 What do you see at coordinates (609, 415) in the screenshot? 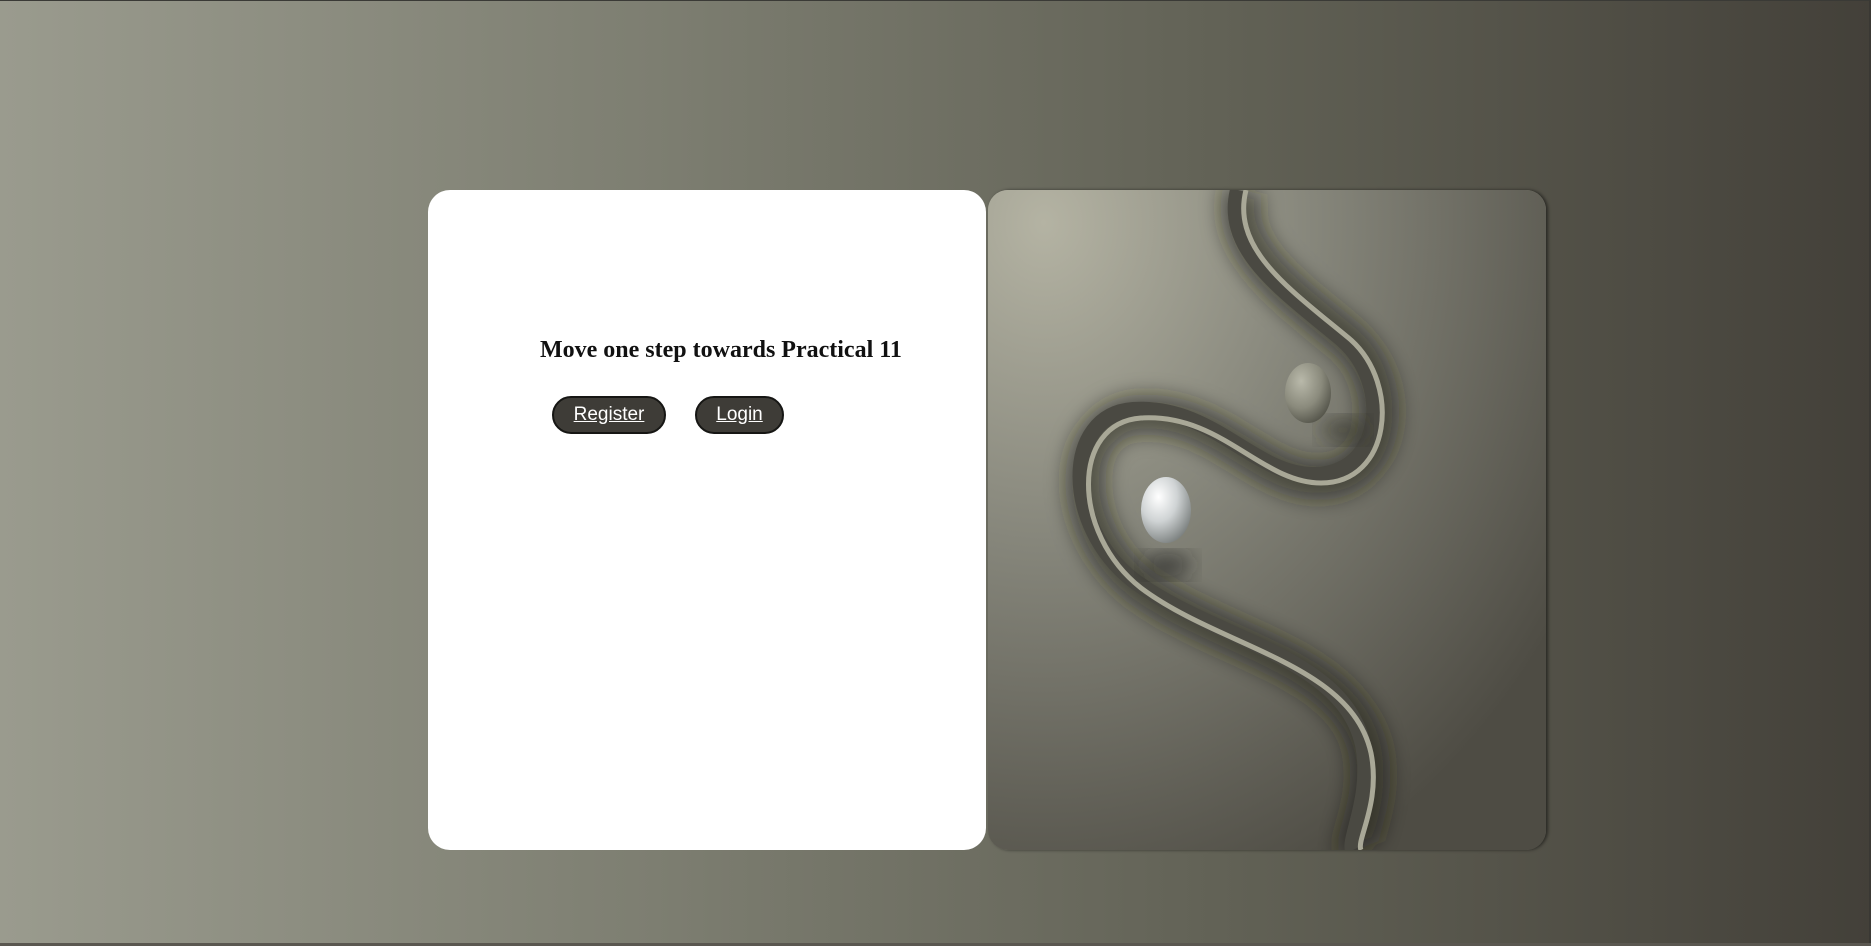
I see `register-button: Register` at bounding box center [609, 415].